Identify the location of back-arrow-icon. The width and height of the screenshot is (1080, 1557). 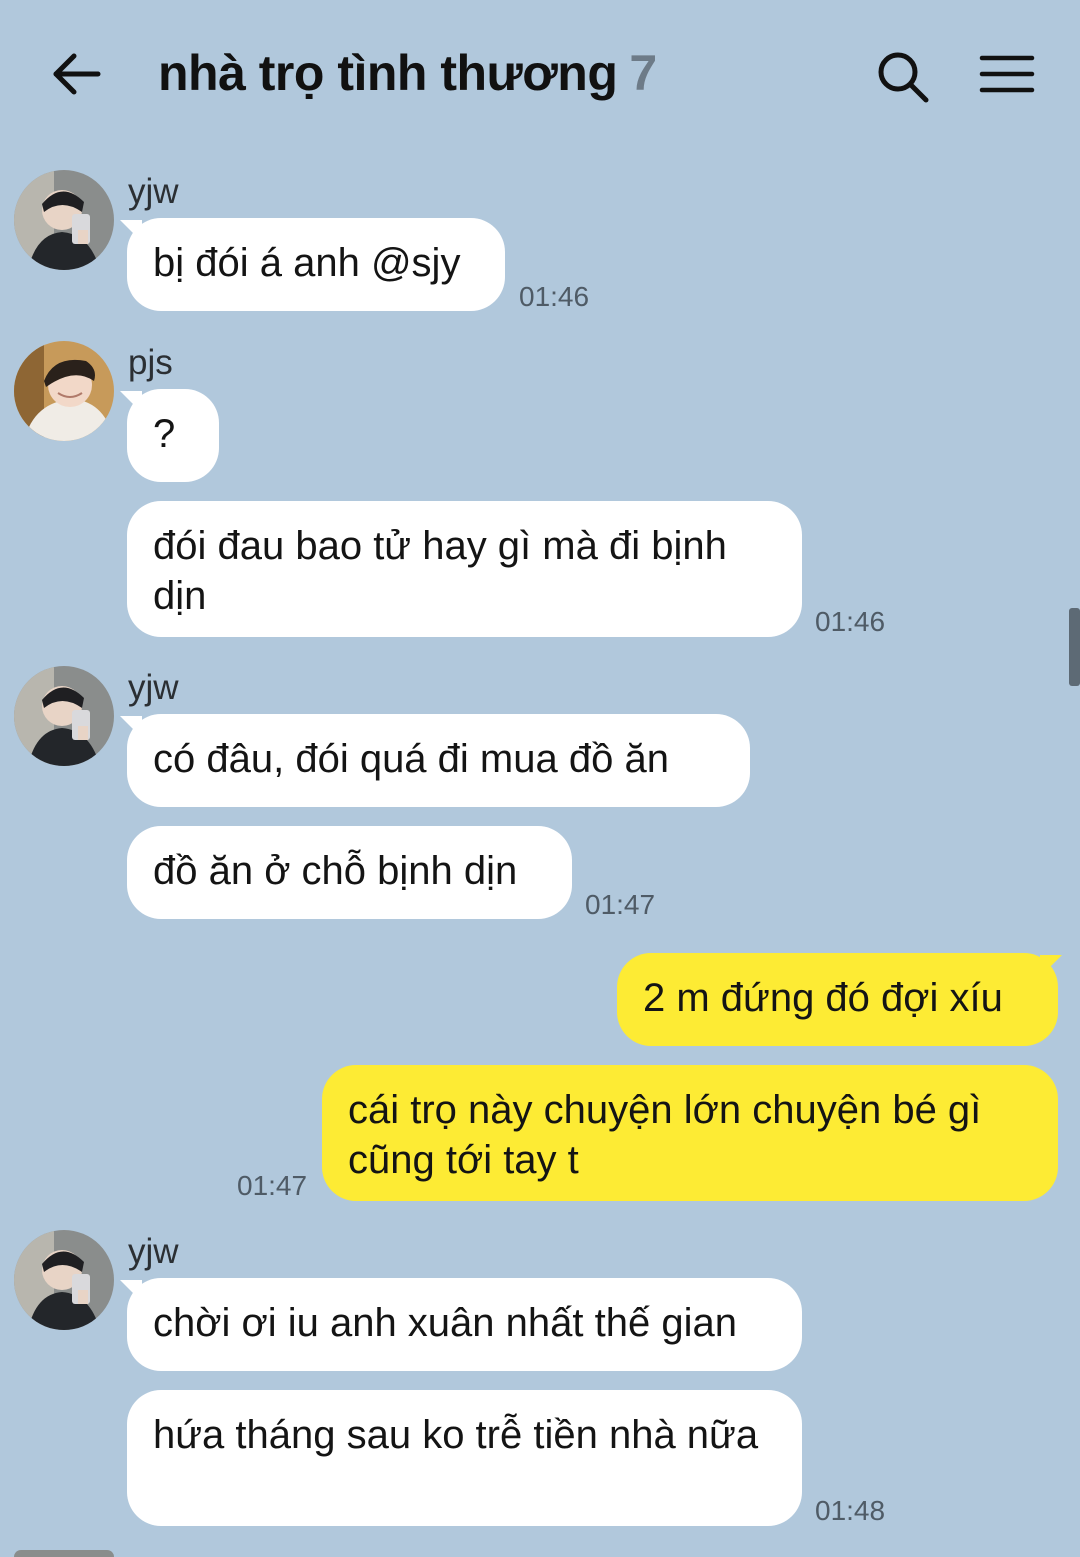
(77, 74).